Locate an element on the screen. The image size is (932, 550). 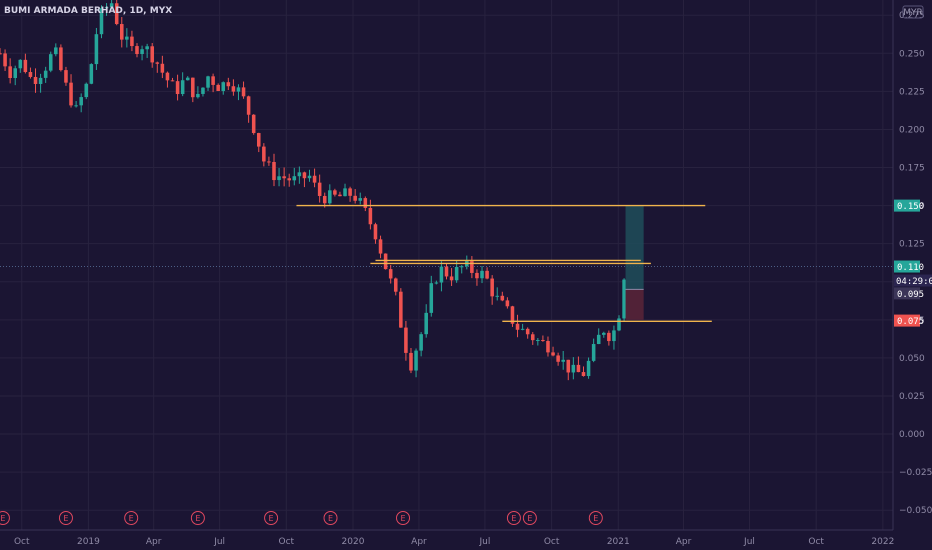
stop-price-tag: 0.075 is located at coordinates (910, 322).